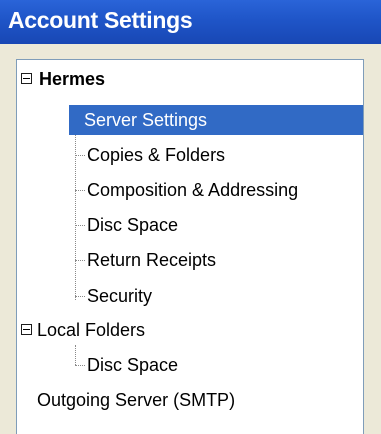  What do you see at coordinates (100, 20) in the screenshot?
I see `window-title: Account Settings` at bounding box center [100, 20].